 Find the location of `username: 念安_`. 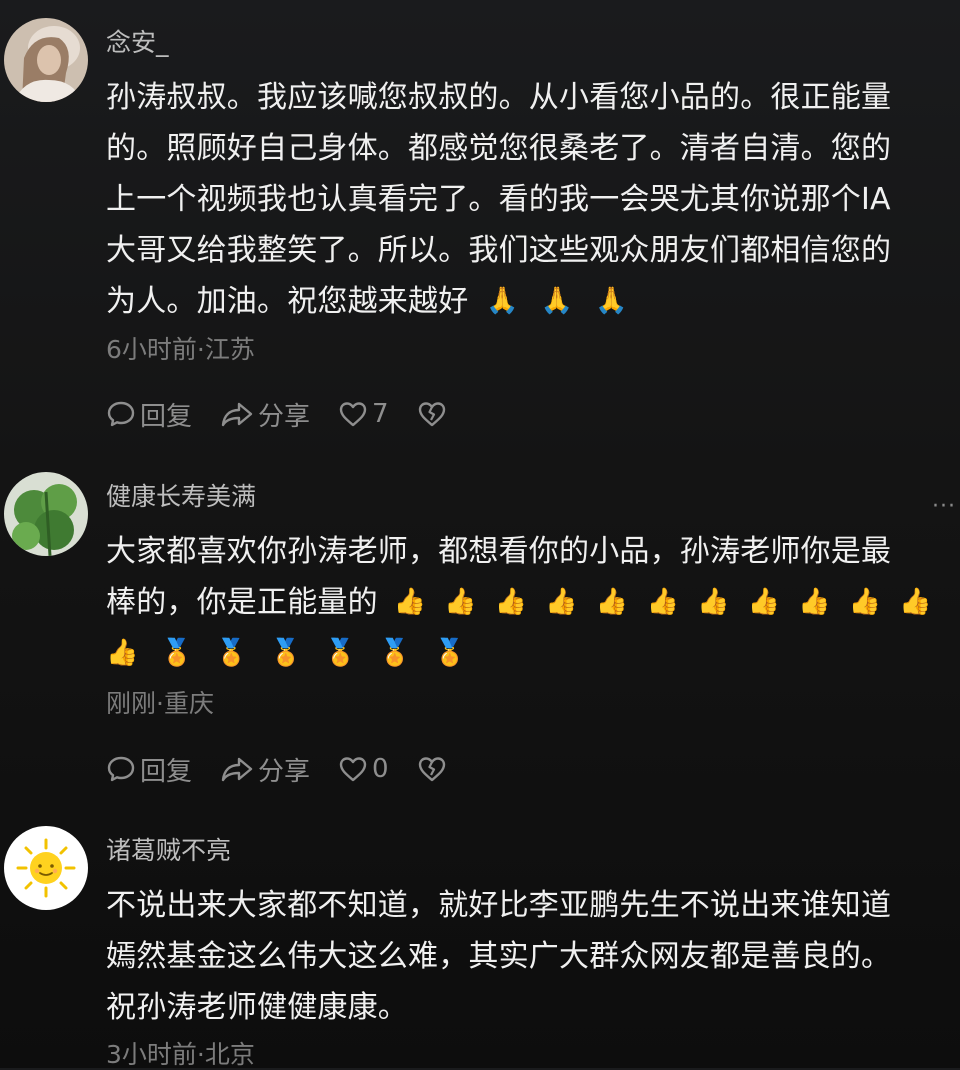

username: 念安_ is located at coordinates (137, 43).